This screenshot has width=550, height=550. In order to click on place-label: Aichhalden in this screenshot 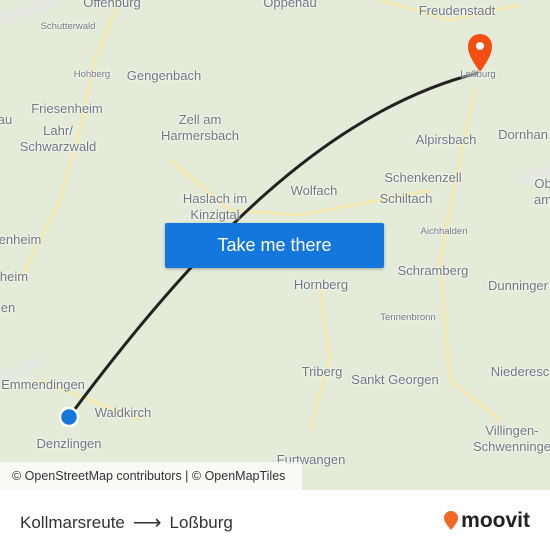, I will do `click(444, 231)`.